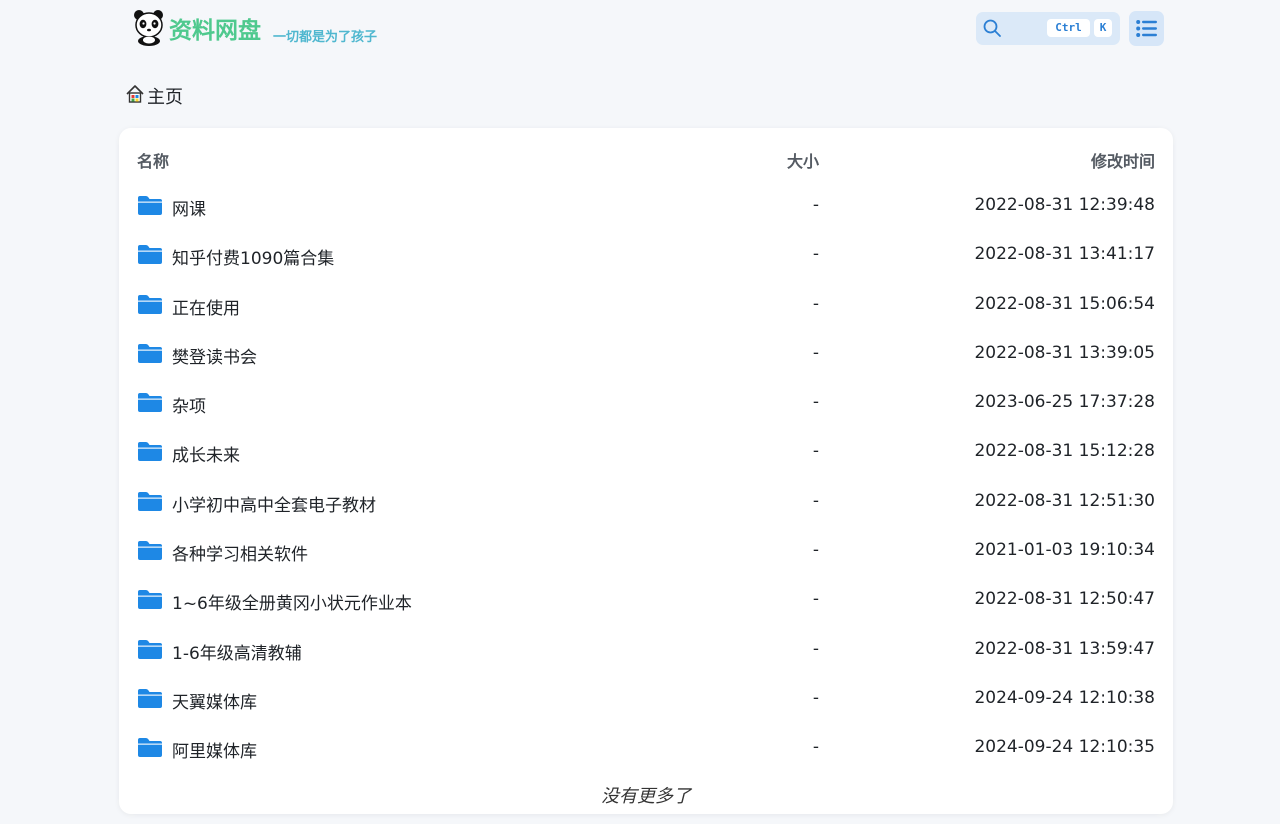  What do you see at coordinates (189, 207) in the screenshot?
I see `file-name: 网课` at bounding box center [189, 207].